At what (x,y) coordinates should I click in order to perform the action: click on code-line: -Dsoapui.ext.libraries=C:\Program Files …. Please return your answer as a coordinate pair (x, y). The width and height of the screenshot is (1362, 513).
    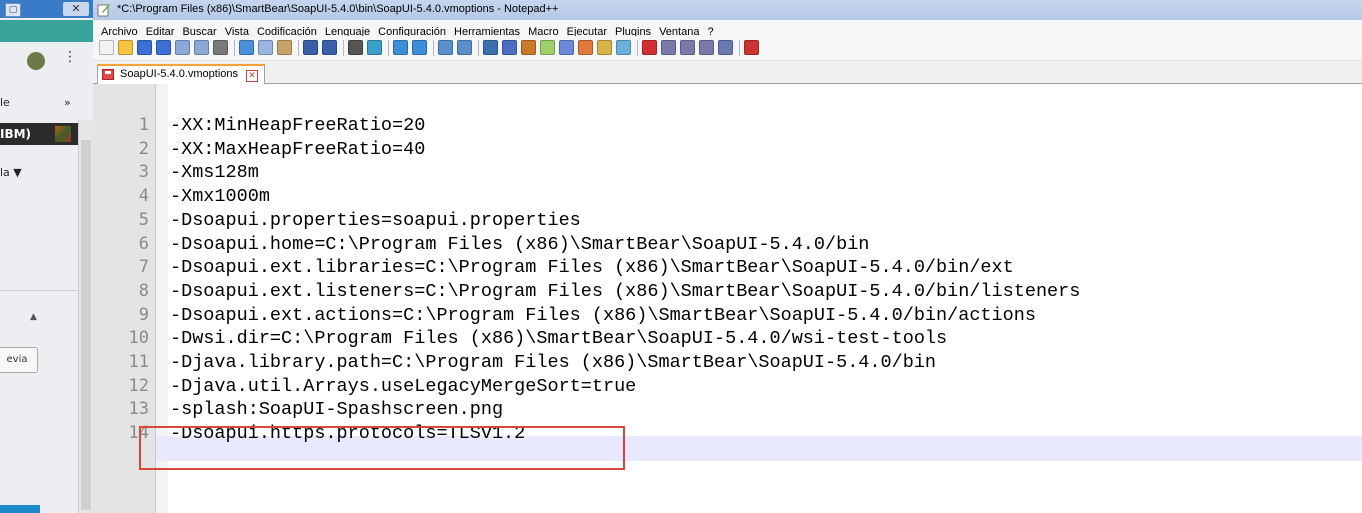
    Looking at the image, I should click on (592, 267).